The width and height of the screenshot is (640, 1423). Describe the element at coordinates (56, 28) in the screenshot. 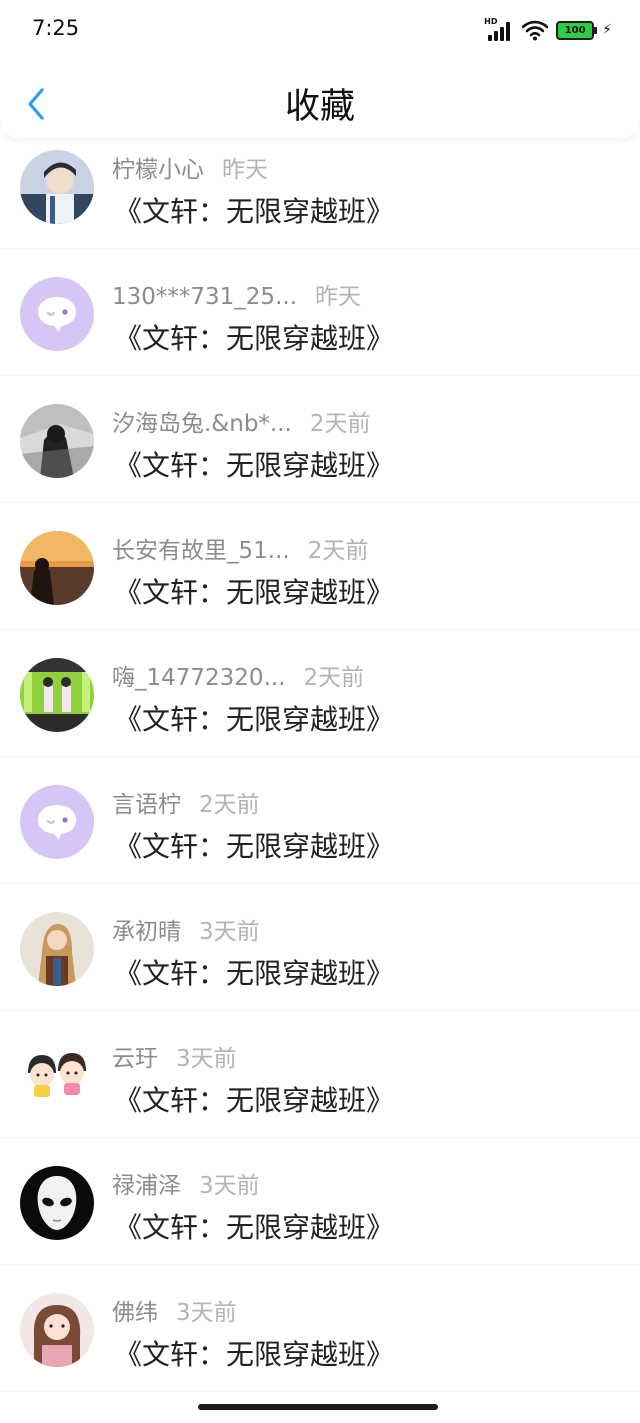

I see `status-time: 7:25` at that location.